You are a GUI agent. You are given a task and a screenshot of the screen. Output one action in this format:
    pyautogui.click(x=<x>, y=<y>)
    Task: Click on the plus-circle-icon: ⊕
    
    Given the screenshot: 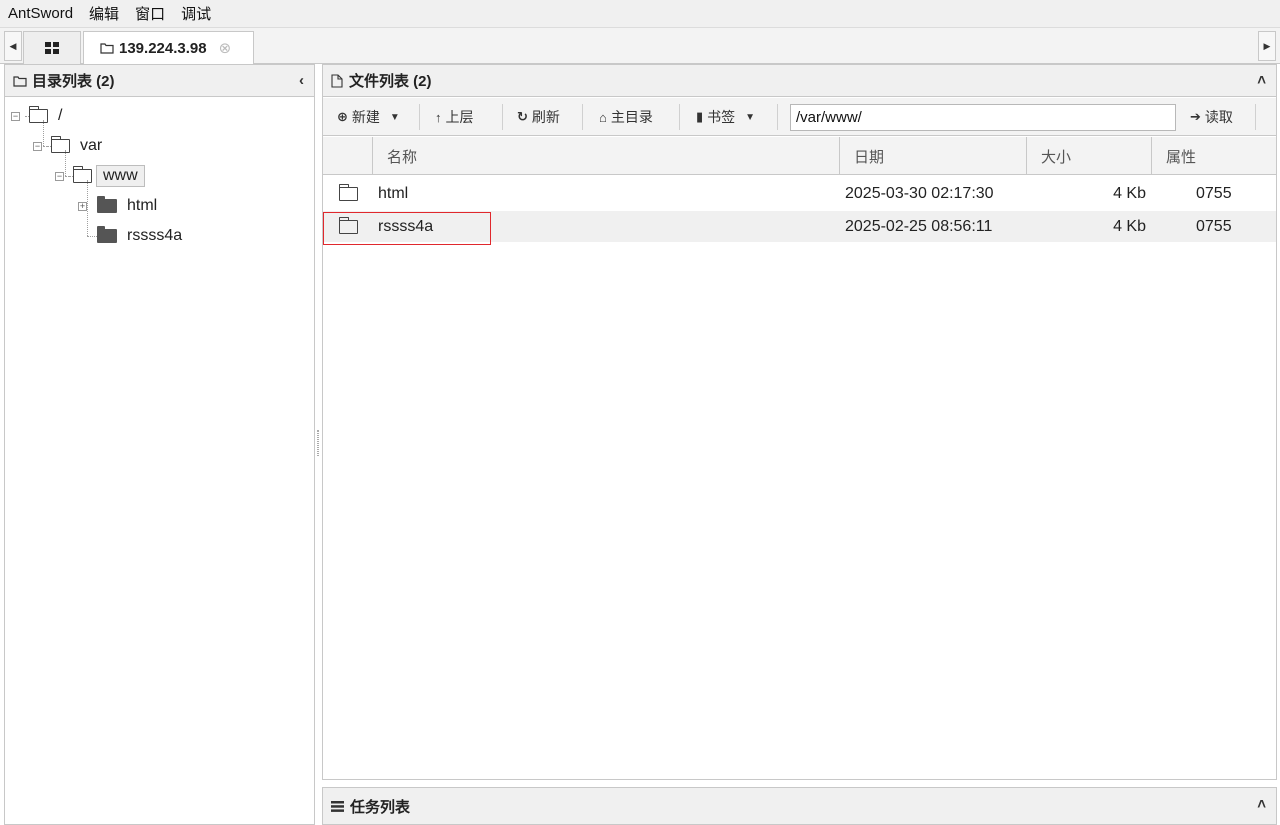 What is the action you would take?
    pyautogui.click(x=342, y=116)
    